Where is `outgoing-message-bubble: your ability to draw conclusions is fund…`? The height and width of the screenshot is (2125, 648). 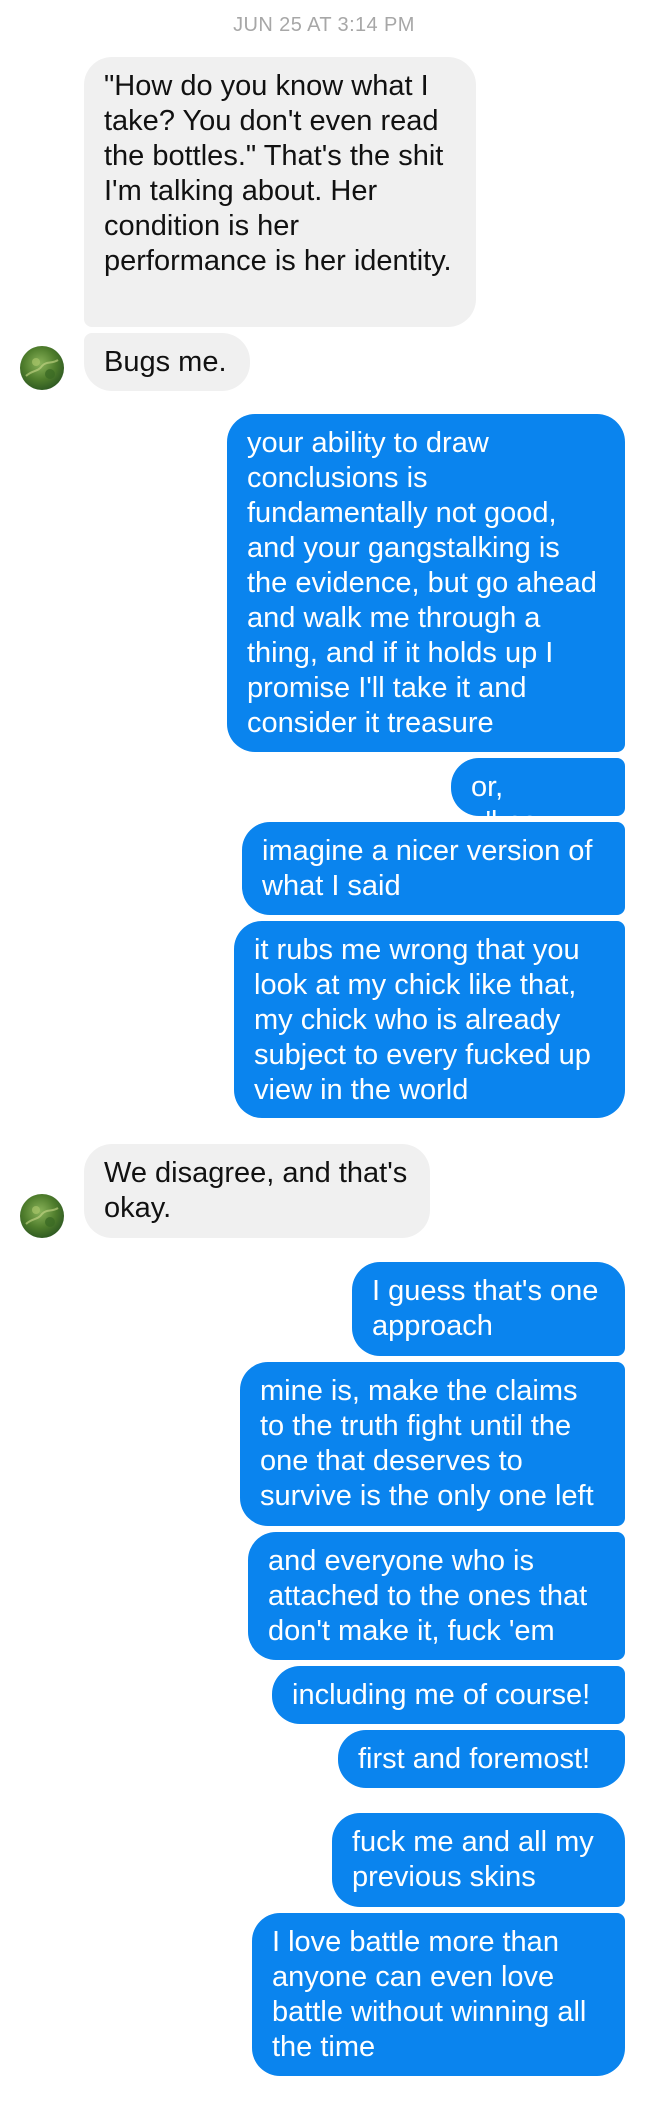
outgoing-message-bubble: your ability to draw conclusions is fund… is located at coordinates (426, 583).